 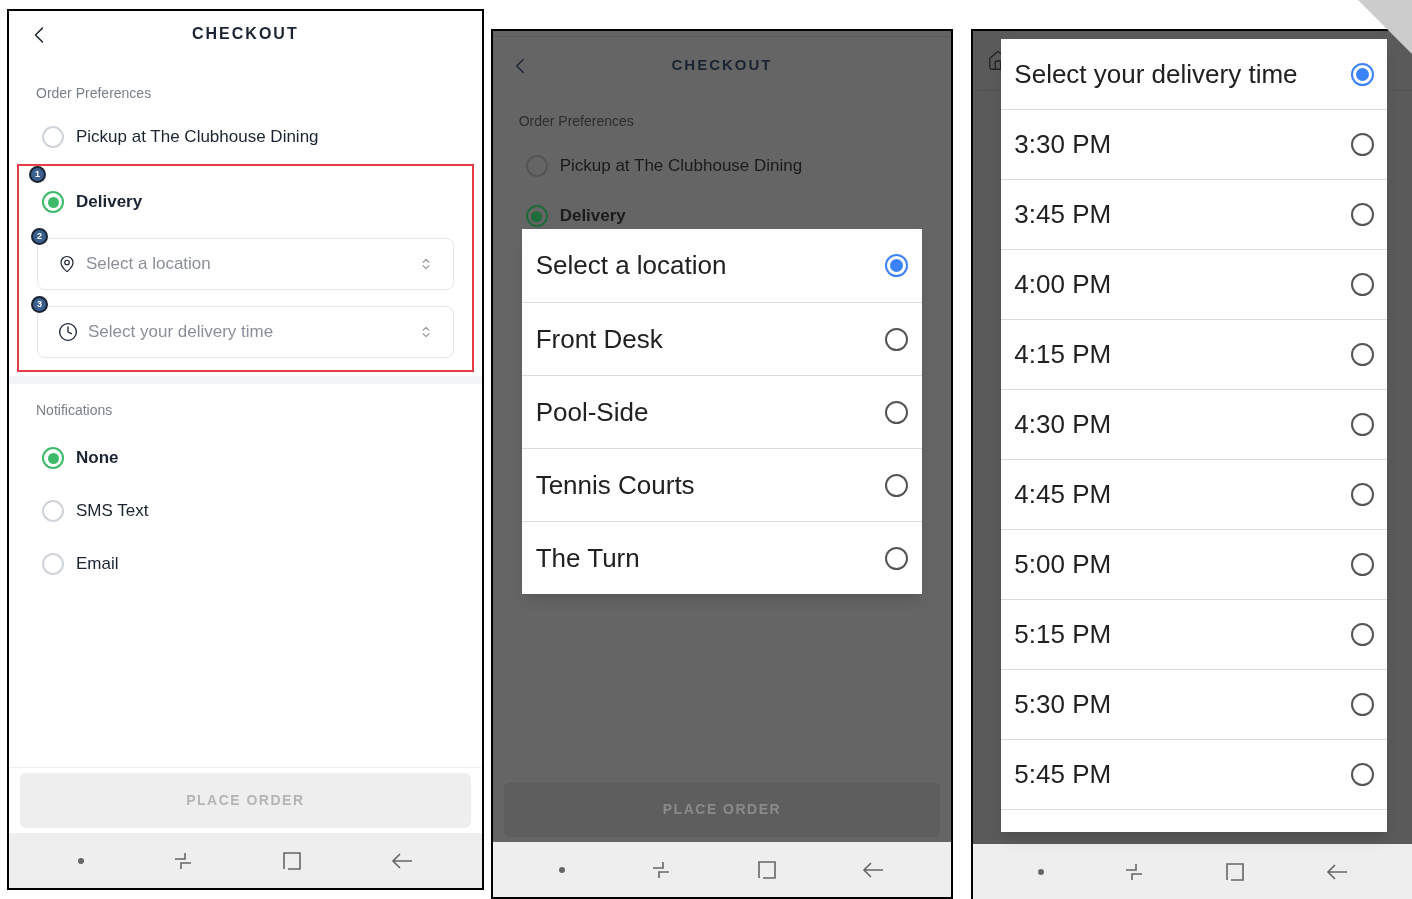 What do you see at coordinates (1194, 284) in the screenshot?
I see `picker-option: 4:00 PM` at bounding box center [1194, 284].